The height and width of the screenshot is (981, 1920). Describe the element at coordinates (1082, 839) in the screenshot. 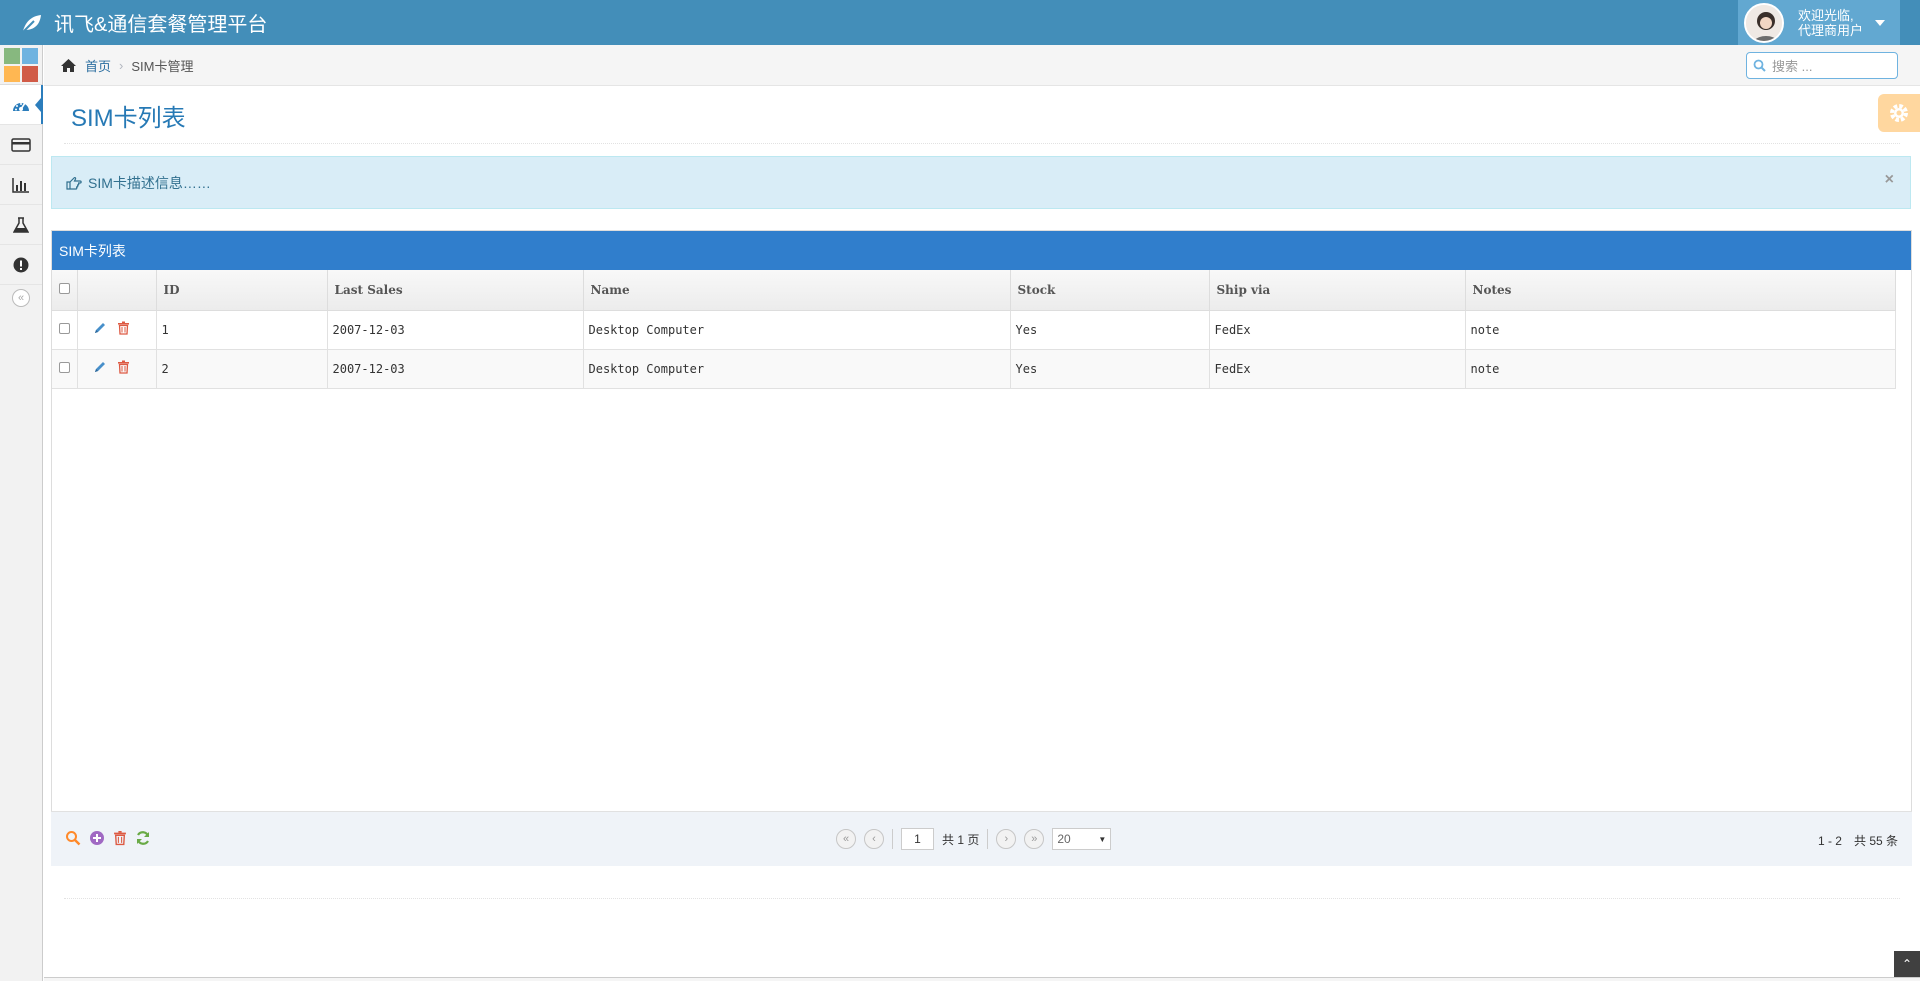

I see `rows-per-page-select: 20` at that location.